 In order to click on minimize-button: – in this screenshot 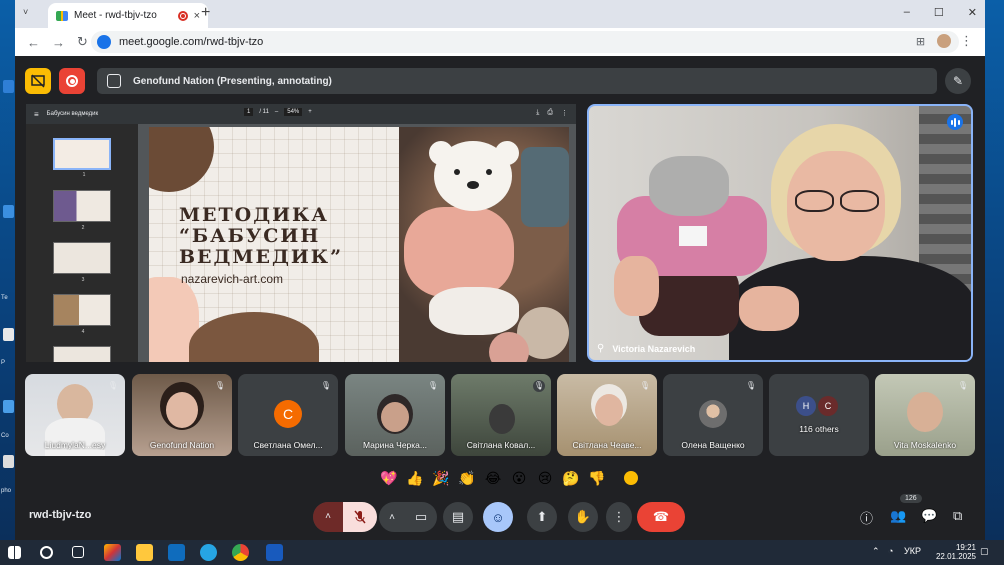, I will do `click(907, 12)`.